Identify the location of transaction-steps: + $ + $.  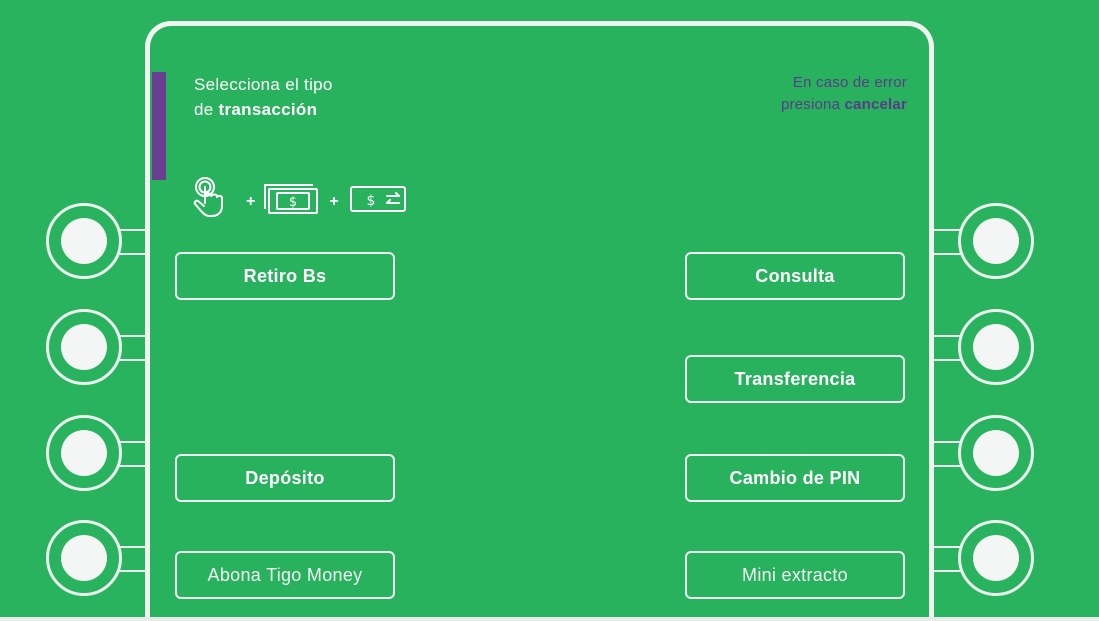
(299, 201).